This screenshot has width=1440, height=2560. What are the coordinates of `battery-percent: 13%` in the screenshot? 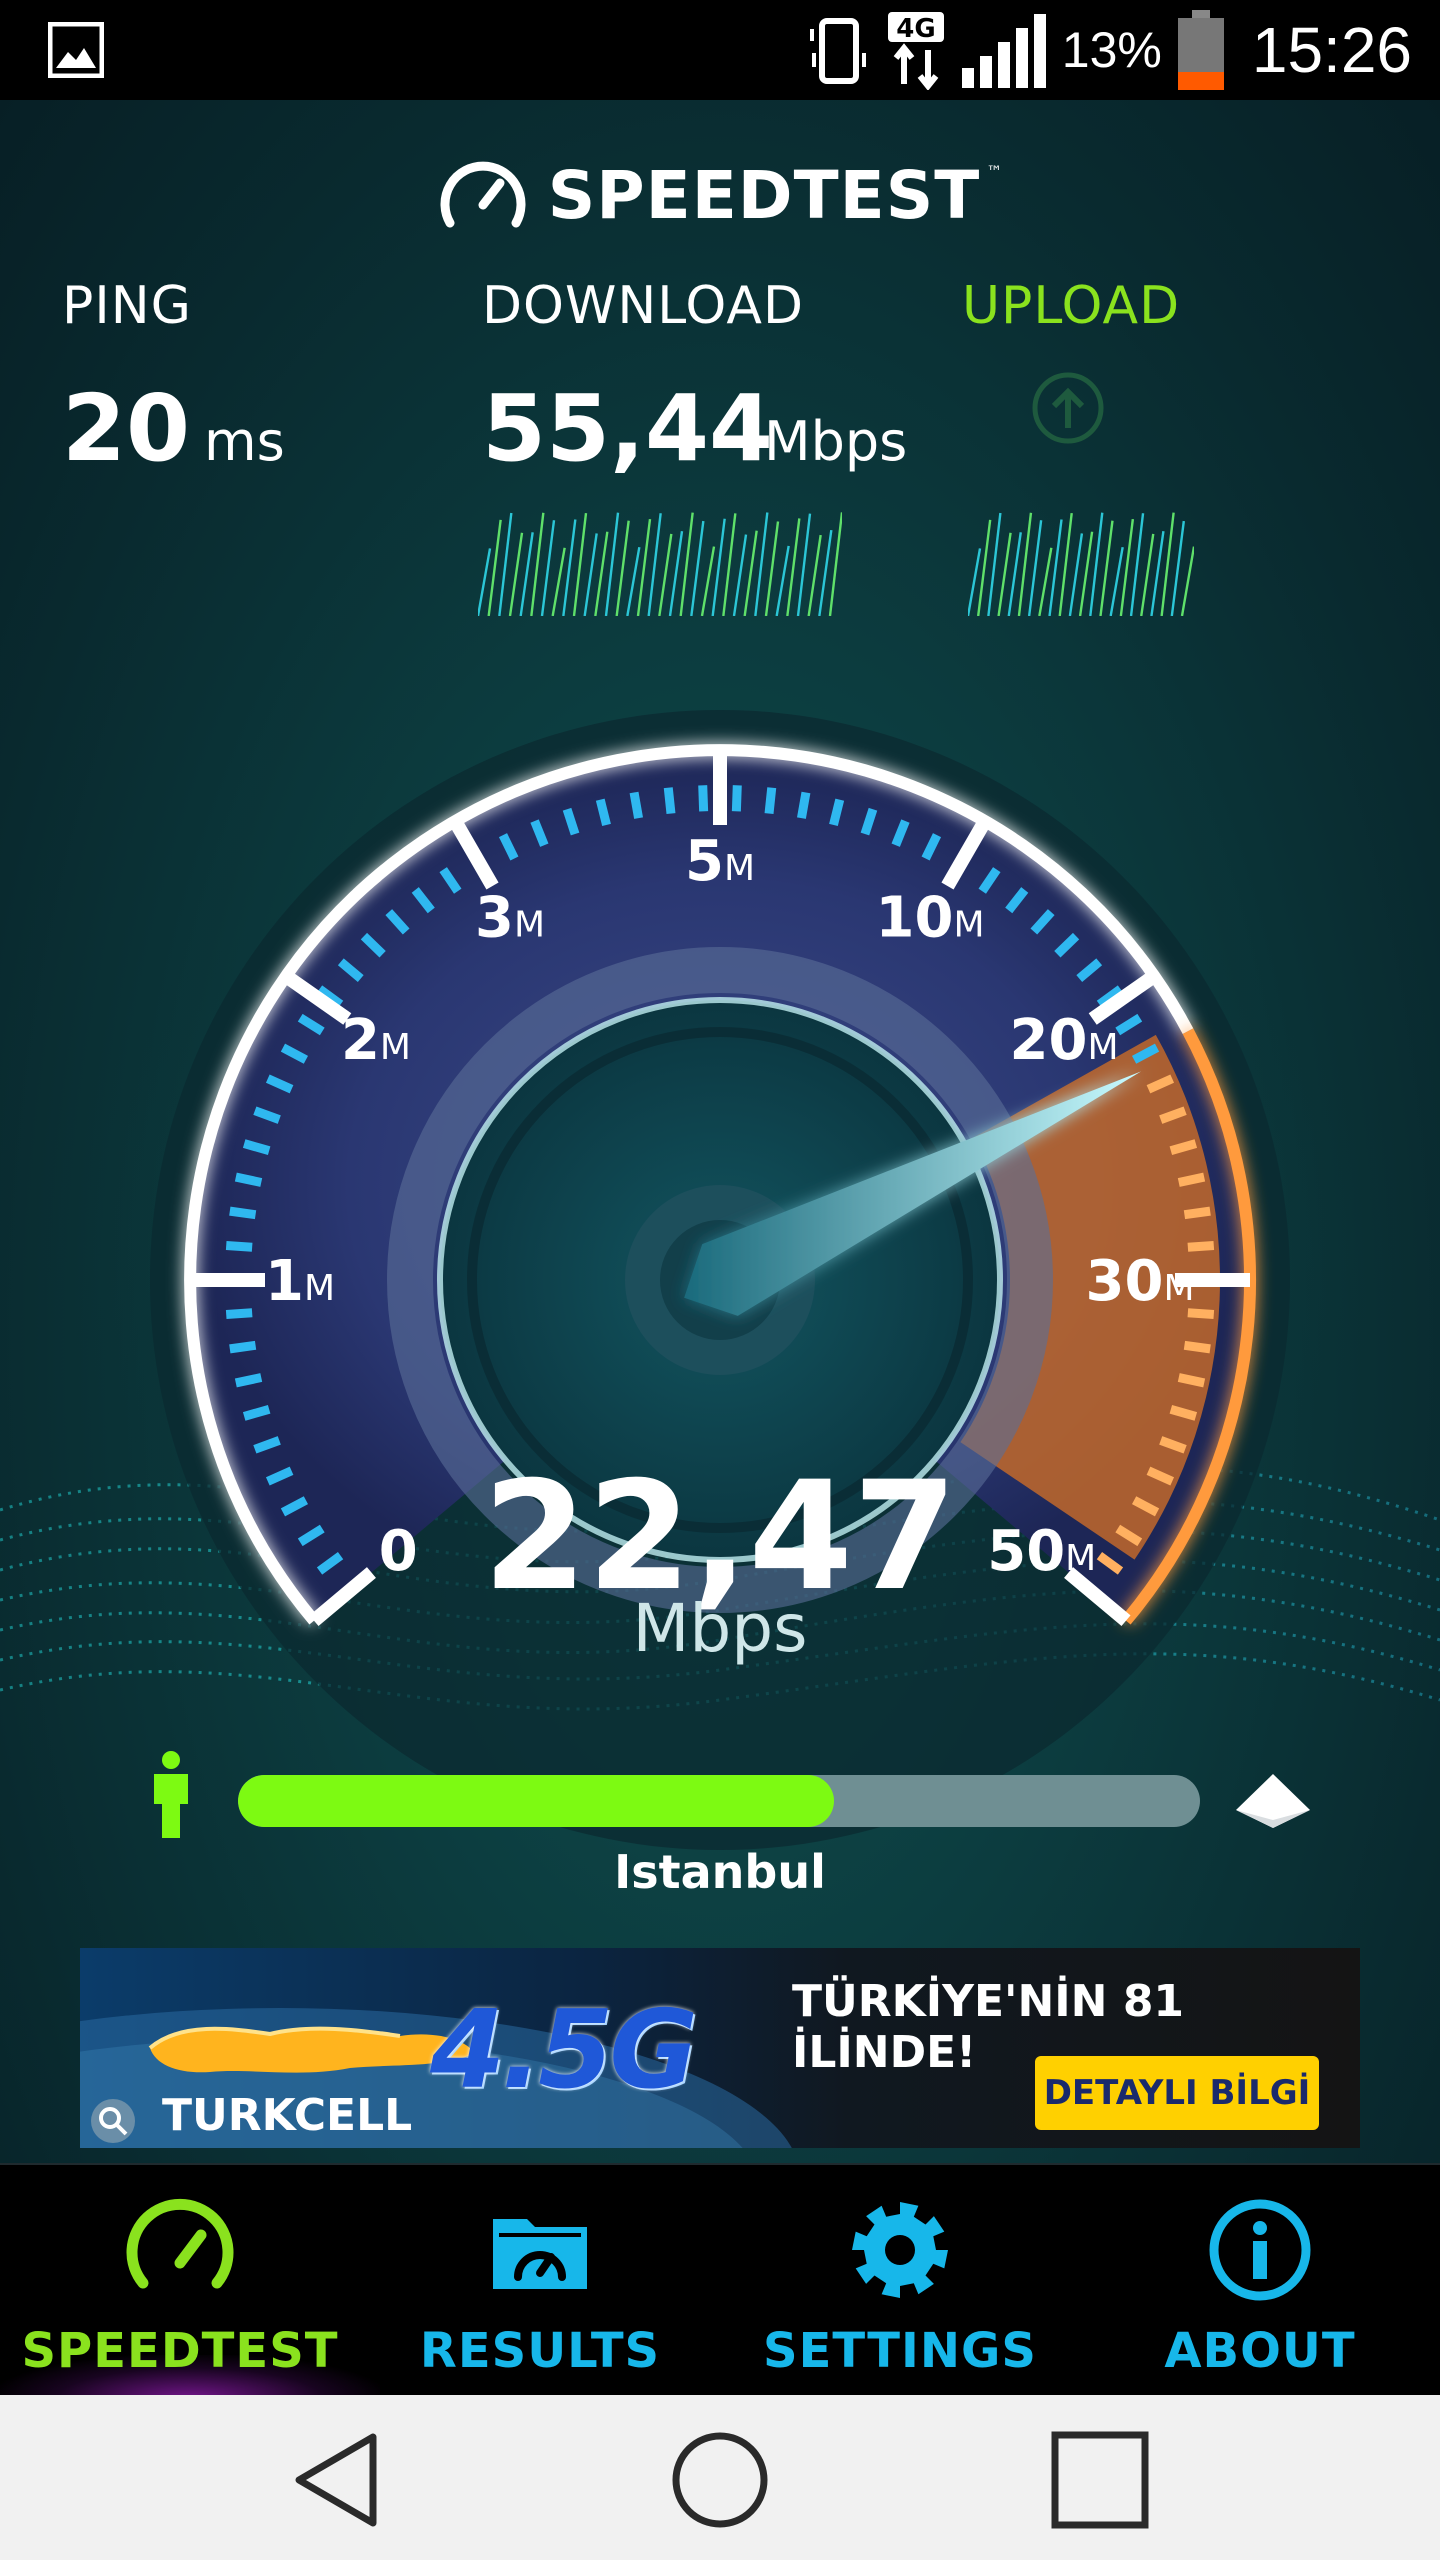 It's located at (1111, 50).